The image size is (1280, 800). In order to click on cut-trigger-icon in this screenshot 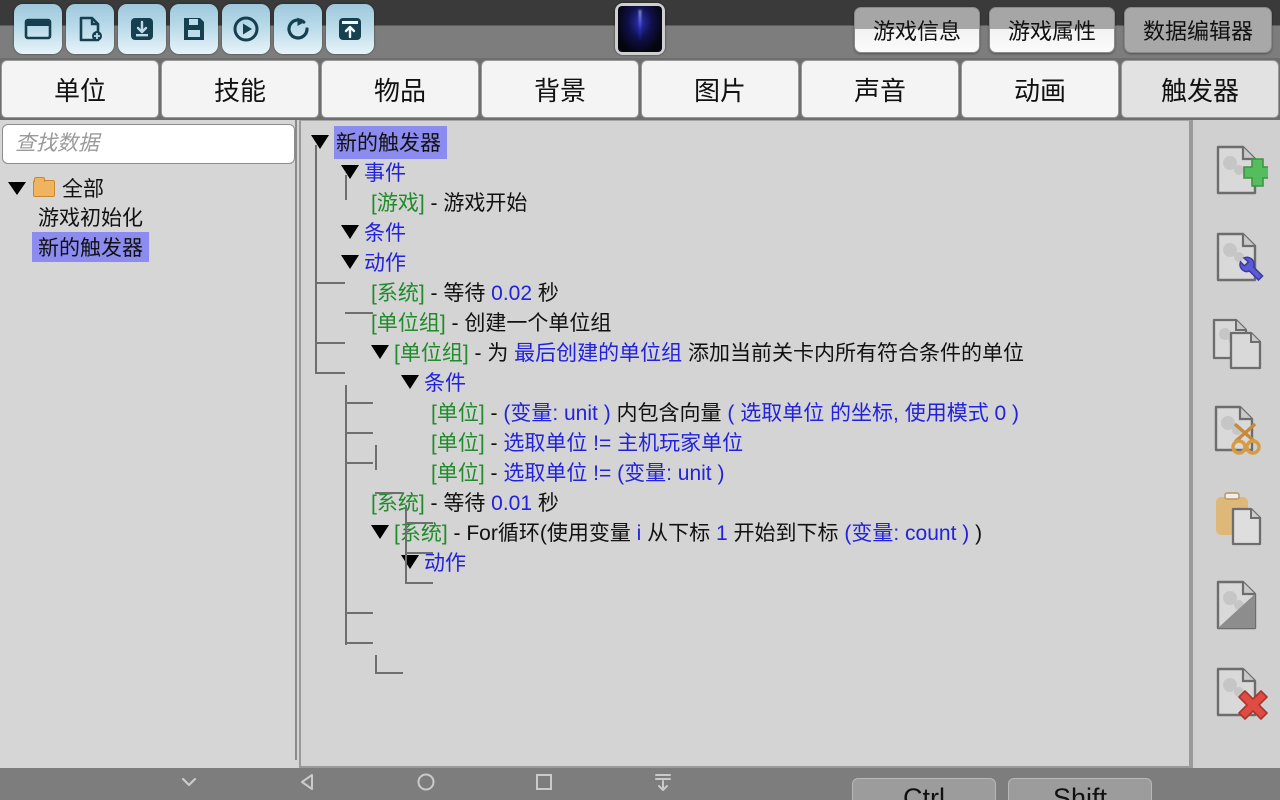, I will do `click(1237, 431)`.